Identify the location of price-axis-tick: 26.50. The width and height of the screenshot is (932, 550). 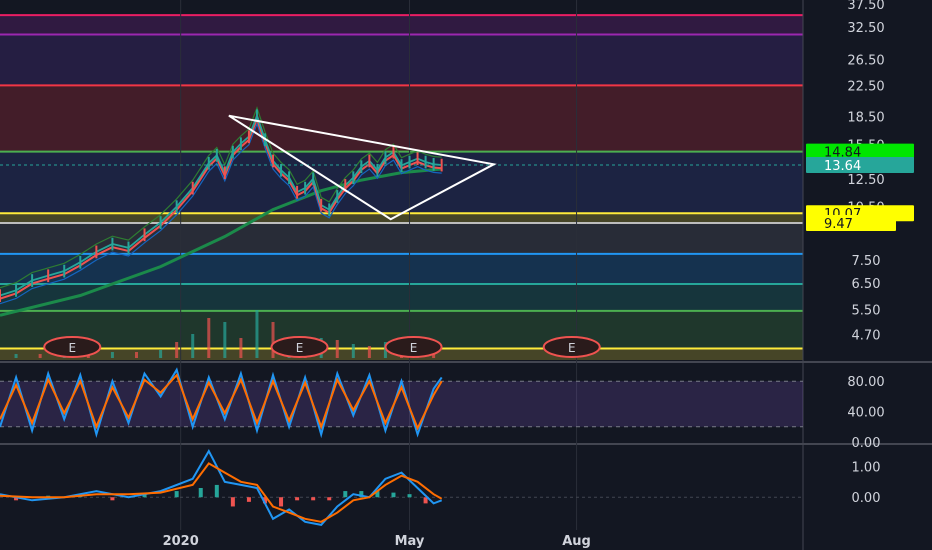
(865, 60).